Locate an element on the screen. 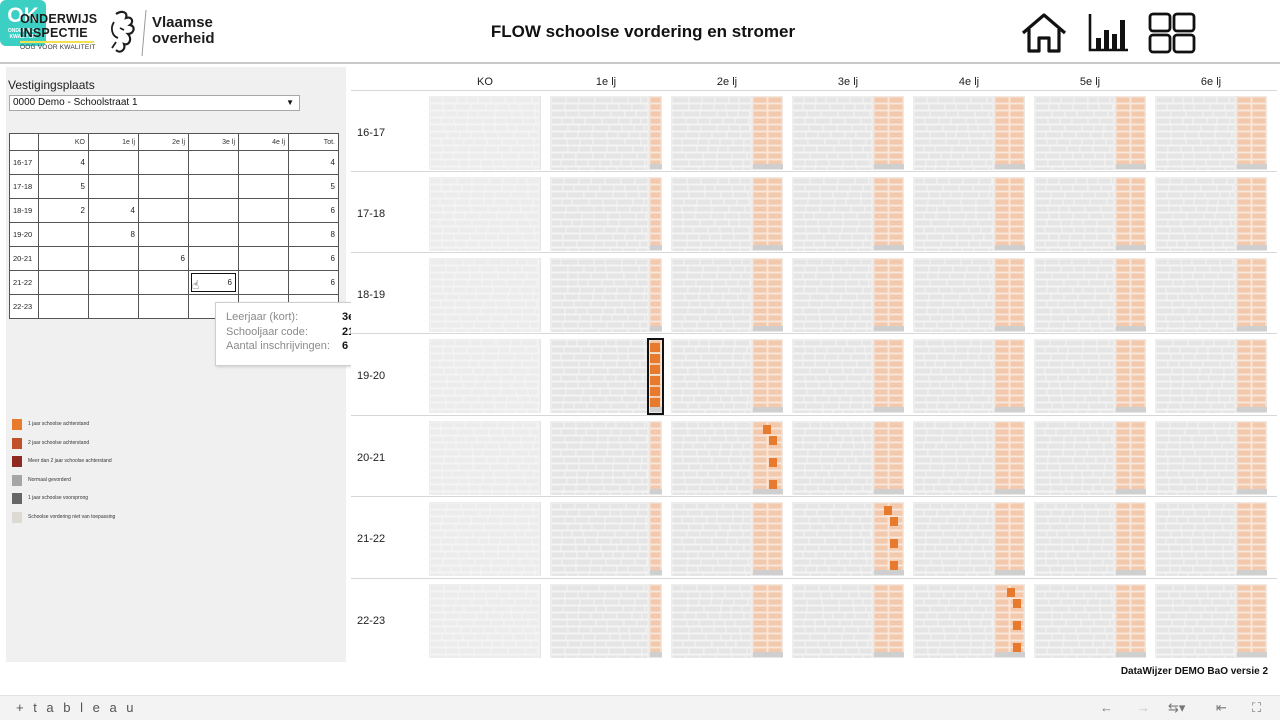 This screenshot has height=720, width=1280. redo-arrow-icon: → is located at coordinates (1143, 707).